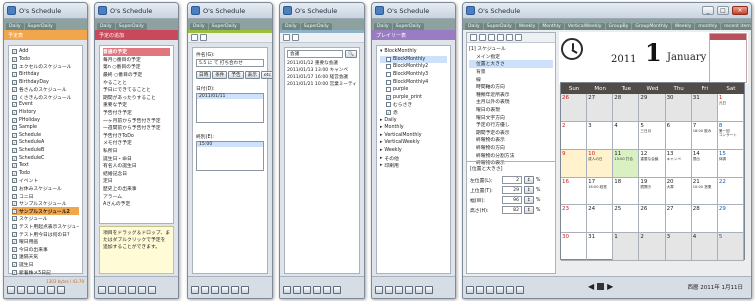 Image resolution: width=755 pixels, height=301 pixels. Describe the element at coordinates (230, 63) in the screenshot. I see `name-field: 5.5 に て 打ち合わせ` at that location.